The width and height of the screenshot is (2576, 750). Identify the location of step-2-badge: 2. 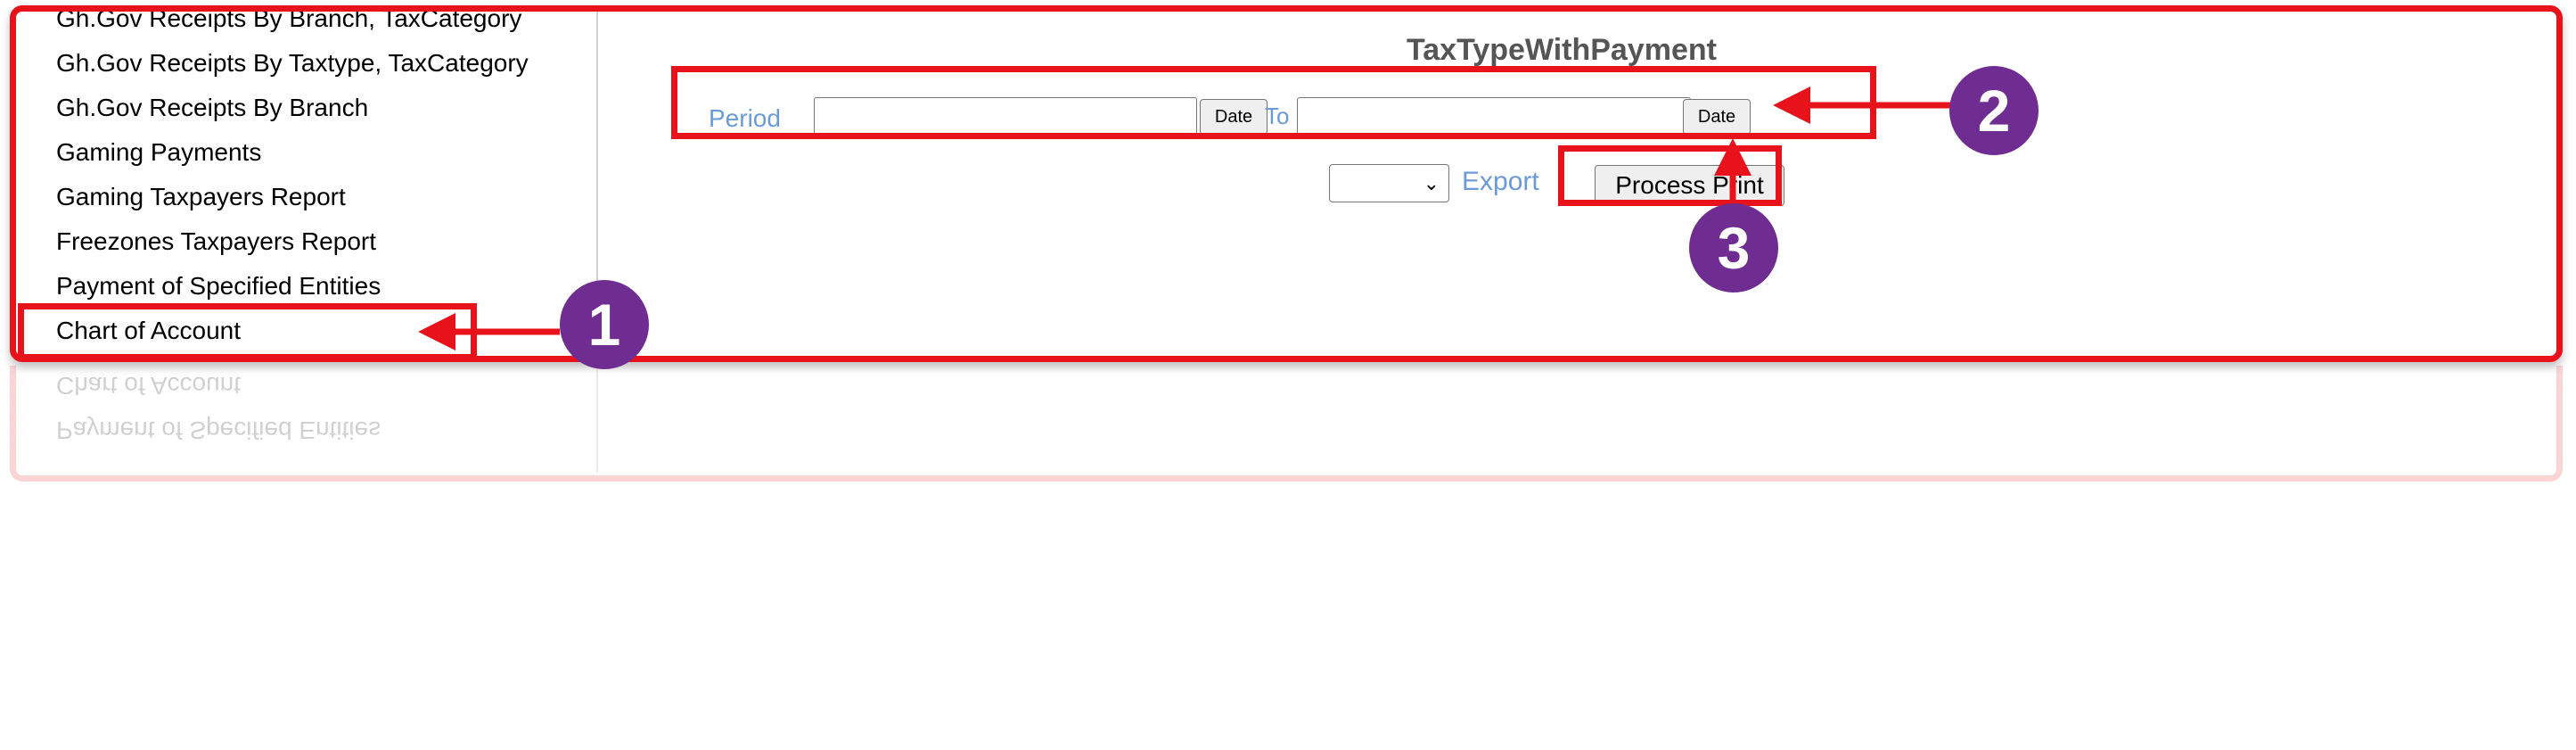
(1994, 110).